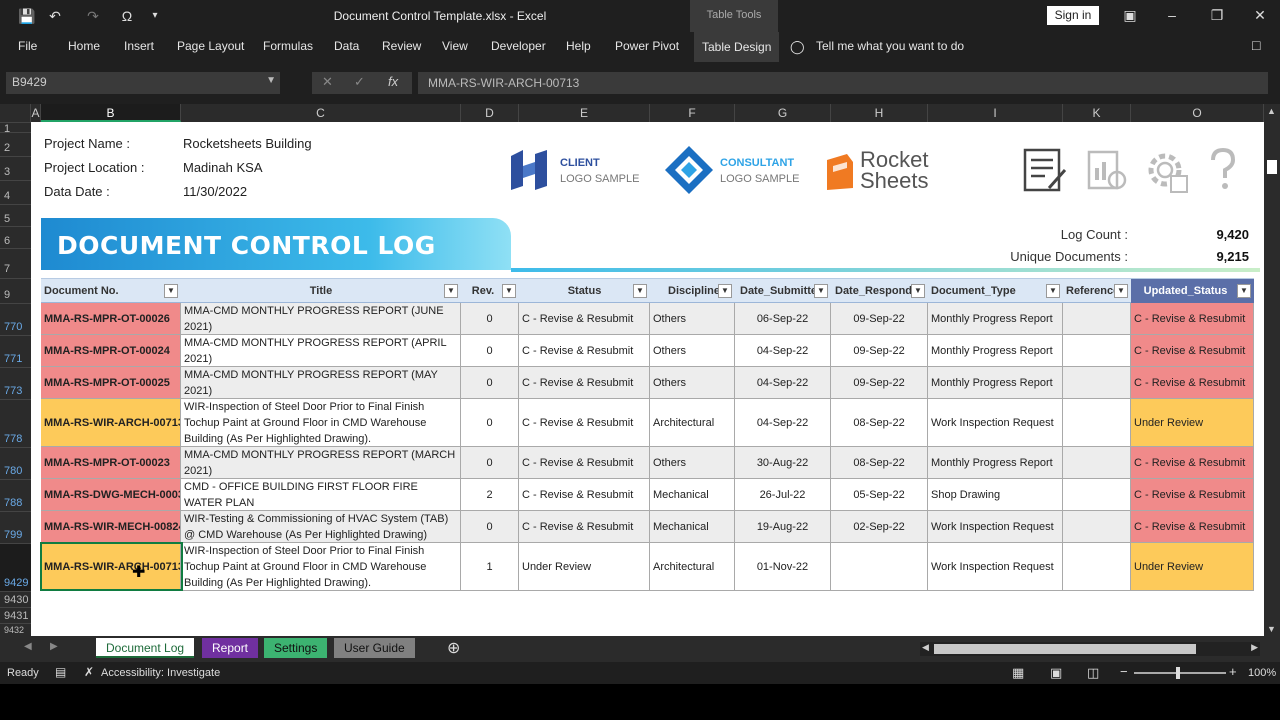 Image resolution: width=1280 pixels, height=720 pixels. What do you see at coordinates (143, 83) in the screenshot?
I see `name-box: B9429 ▼` at bounding box center [143, 83].